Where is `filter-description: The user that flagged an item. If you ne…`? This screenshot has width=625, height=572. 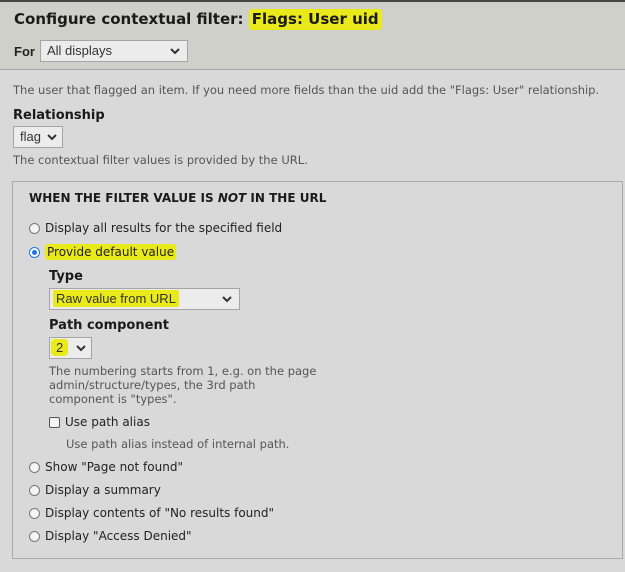
filter-description: The user that flagged an item. If you ne… is located at coordinates (306, 90).